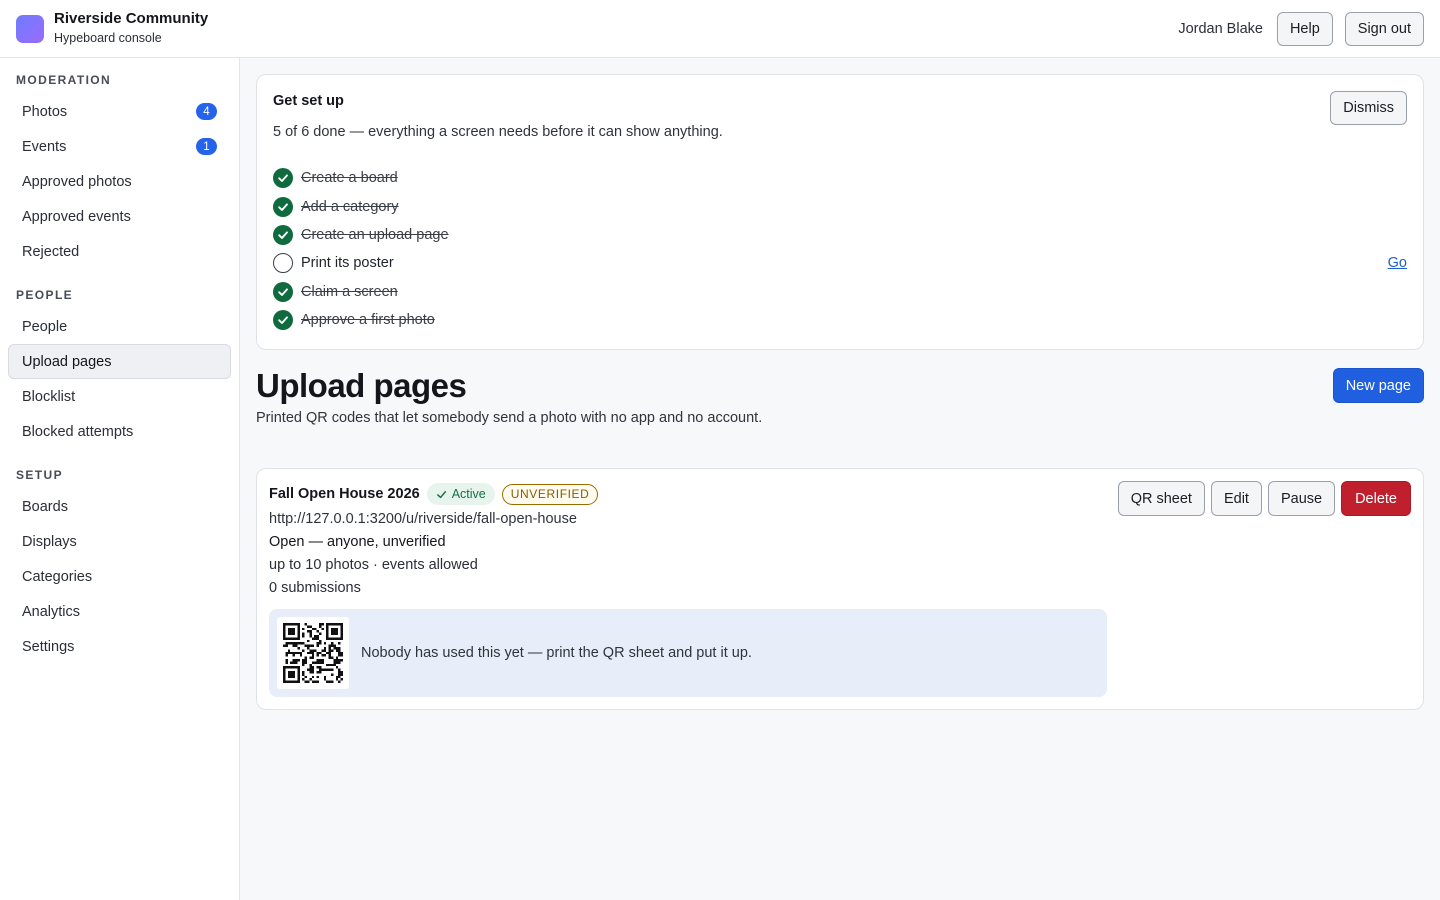 The width and height of the screenshot is (1440, 900). I want to click on upload-page-actions: QR sheet Edit Pause Delete, so click(1264, 498).